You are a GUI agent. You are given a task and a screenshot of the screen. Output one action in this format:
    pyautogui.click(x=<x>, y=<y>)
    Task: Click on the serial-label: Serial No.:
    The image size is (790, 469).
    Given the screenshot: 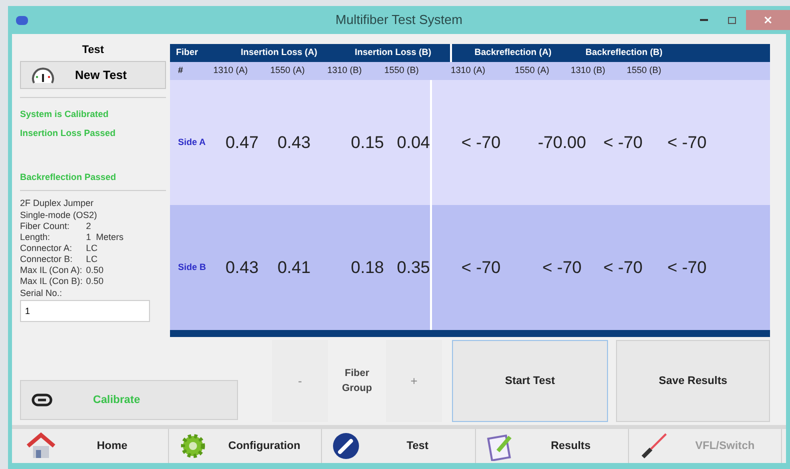 What is the action you would take?
    pyautogui.click(x=42, y=293)
    